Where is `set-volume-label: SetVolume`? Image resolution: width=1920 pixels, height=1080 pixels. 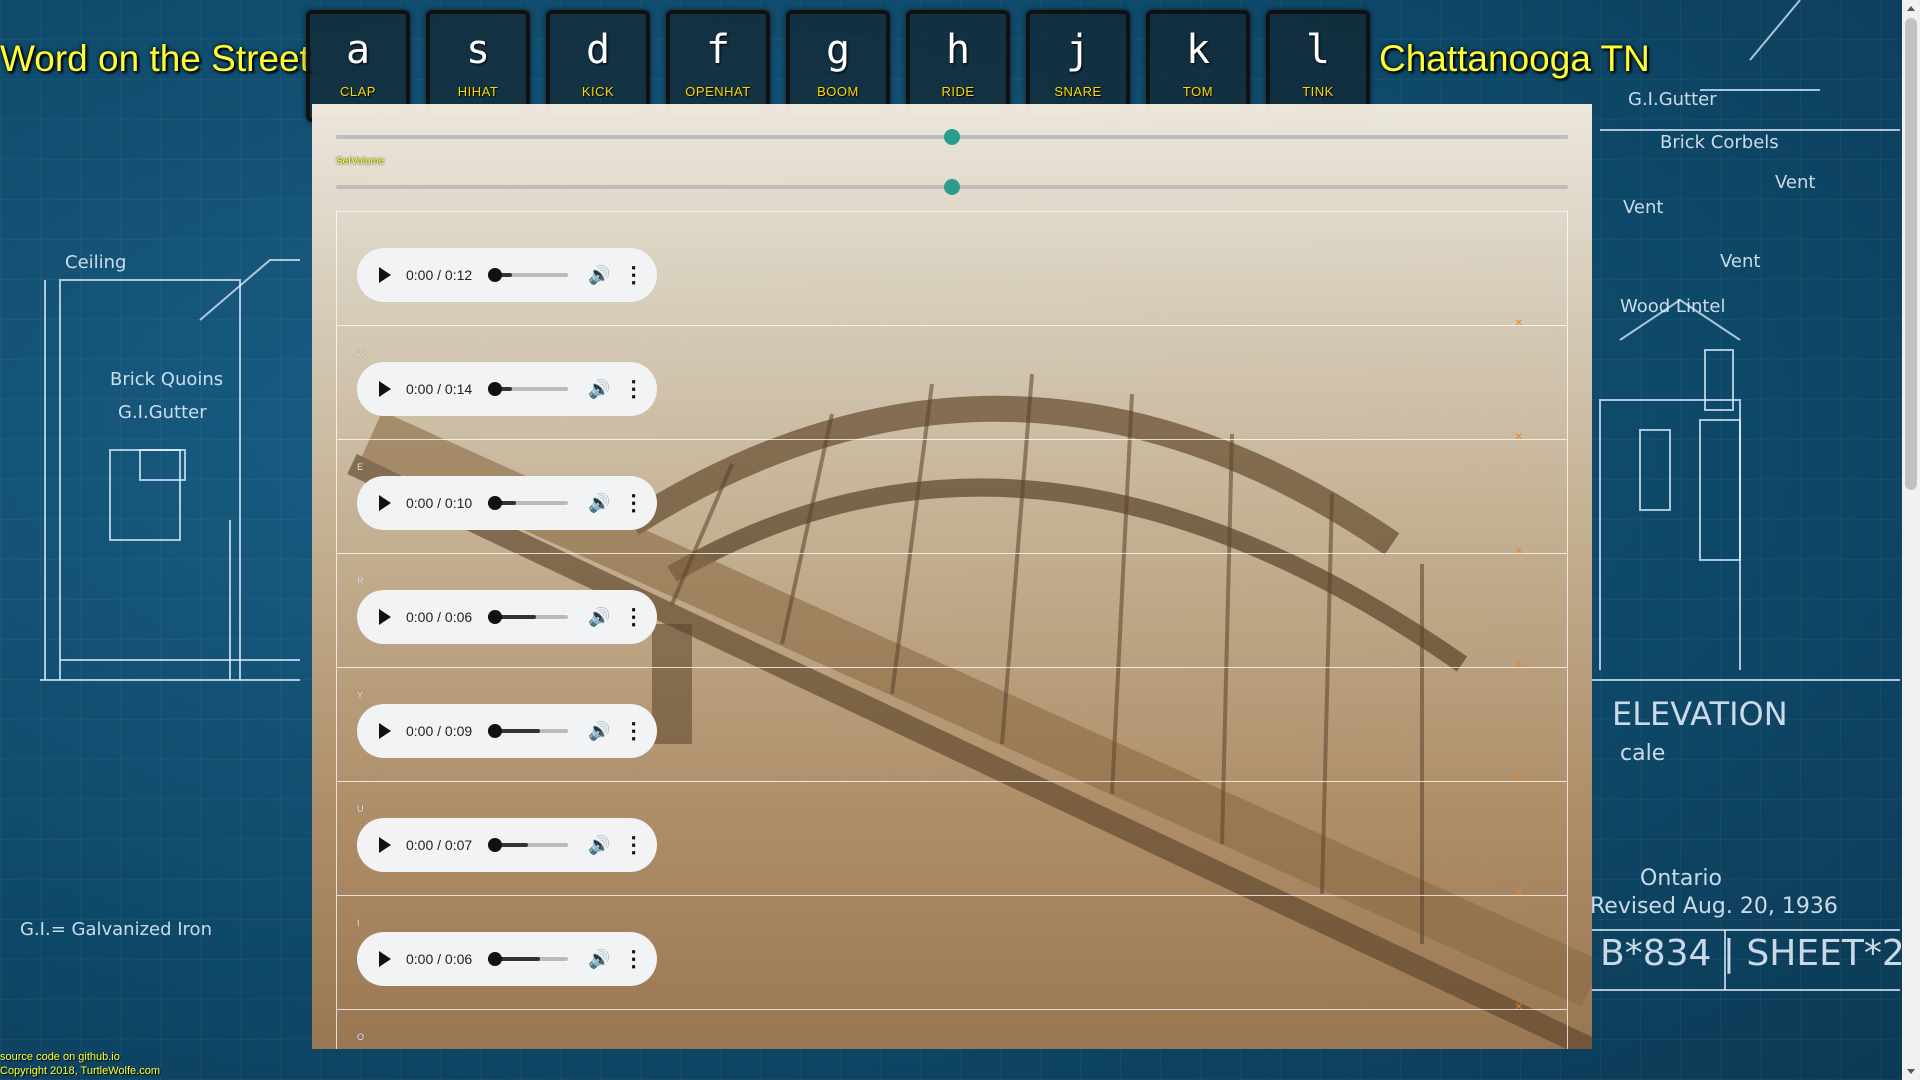
set-volume-label: SetVolume is located at coordinates (360, 161).